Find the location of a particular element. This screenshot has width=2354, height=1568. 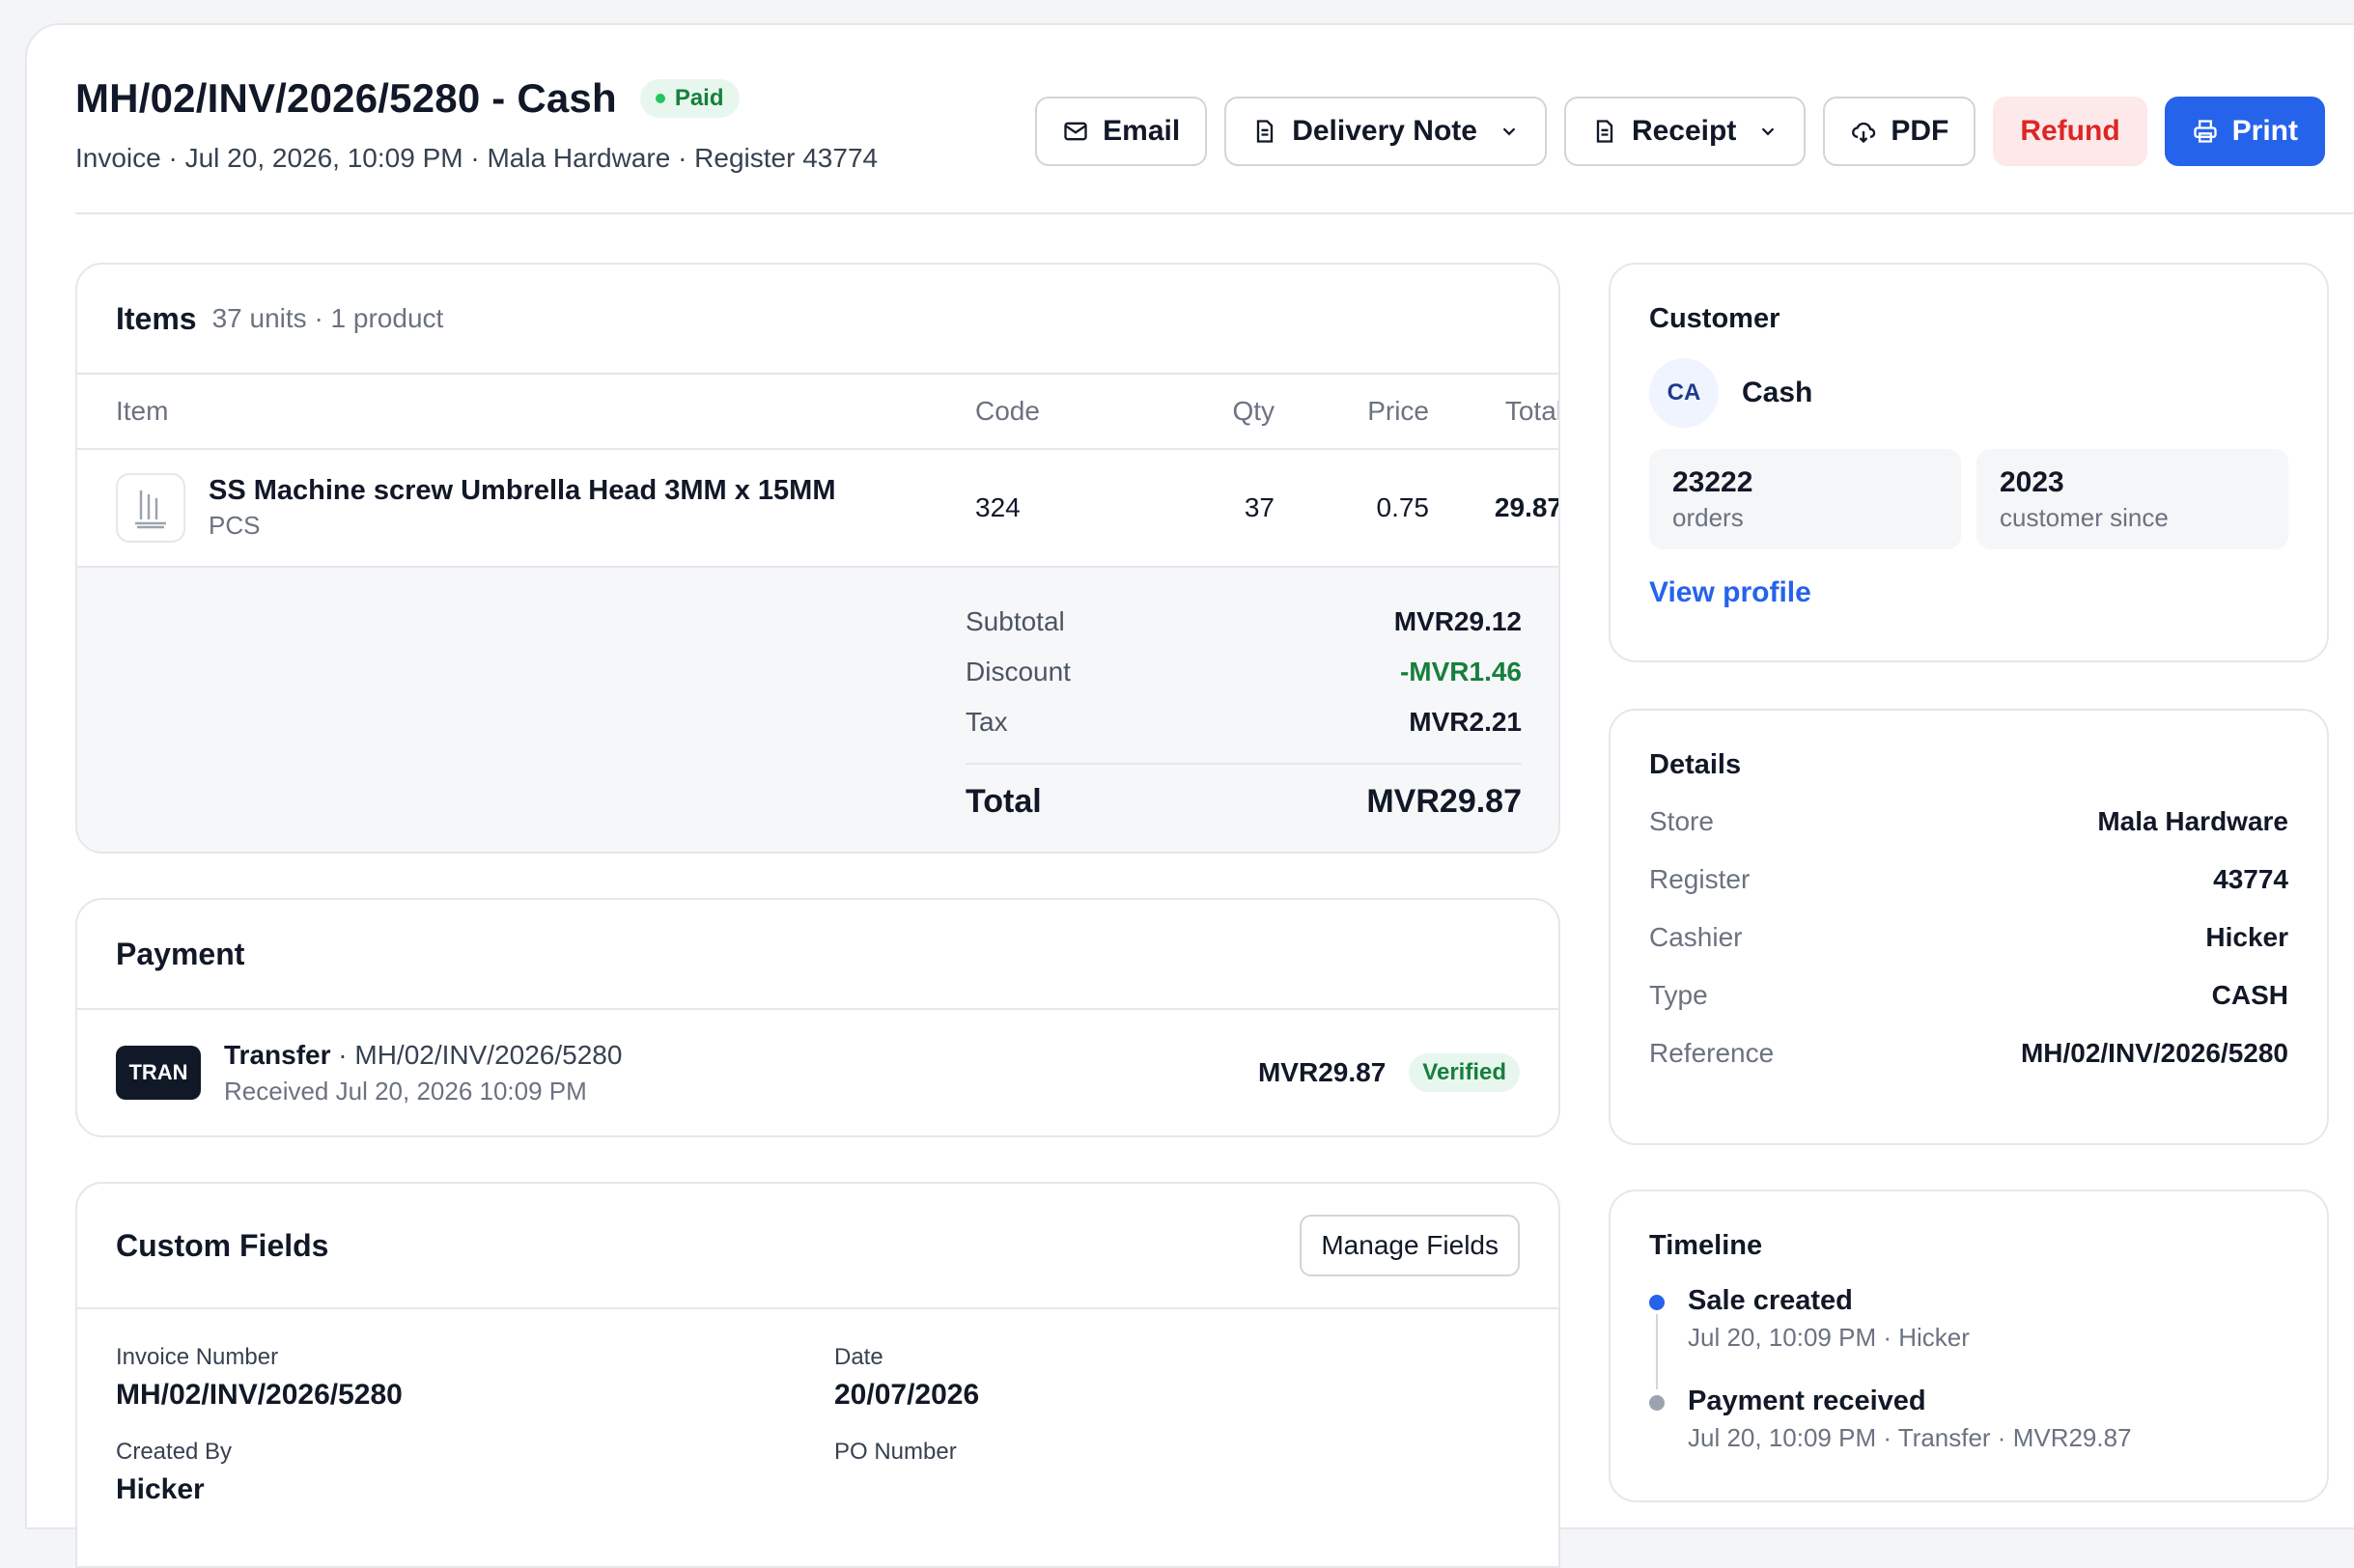

customer-since-stat: 2023 customer since is located at coordinates (2132, 499).